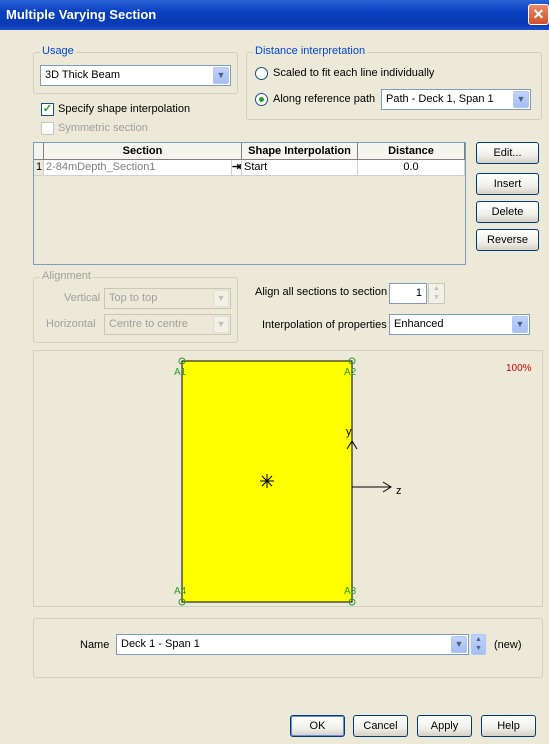 The height and width of the screenshot is (744, 549). Describe the element at coordinates (508, 645) in the screenshot. I see `name-status: (new)` at that location.